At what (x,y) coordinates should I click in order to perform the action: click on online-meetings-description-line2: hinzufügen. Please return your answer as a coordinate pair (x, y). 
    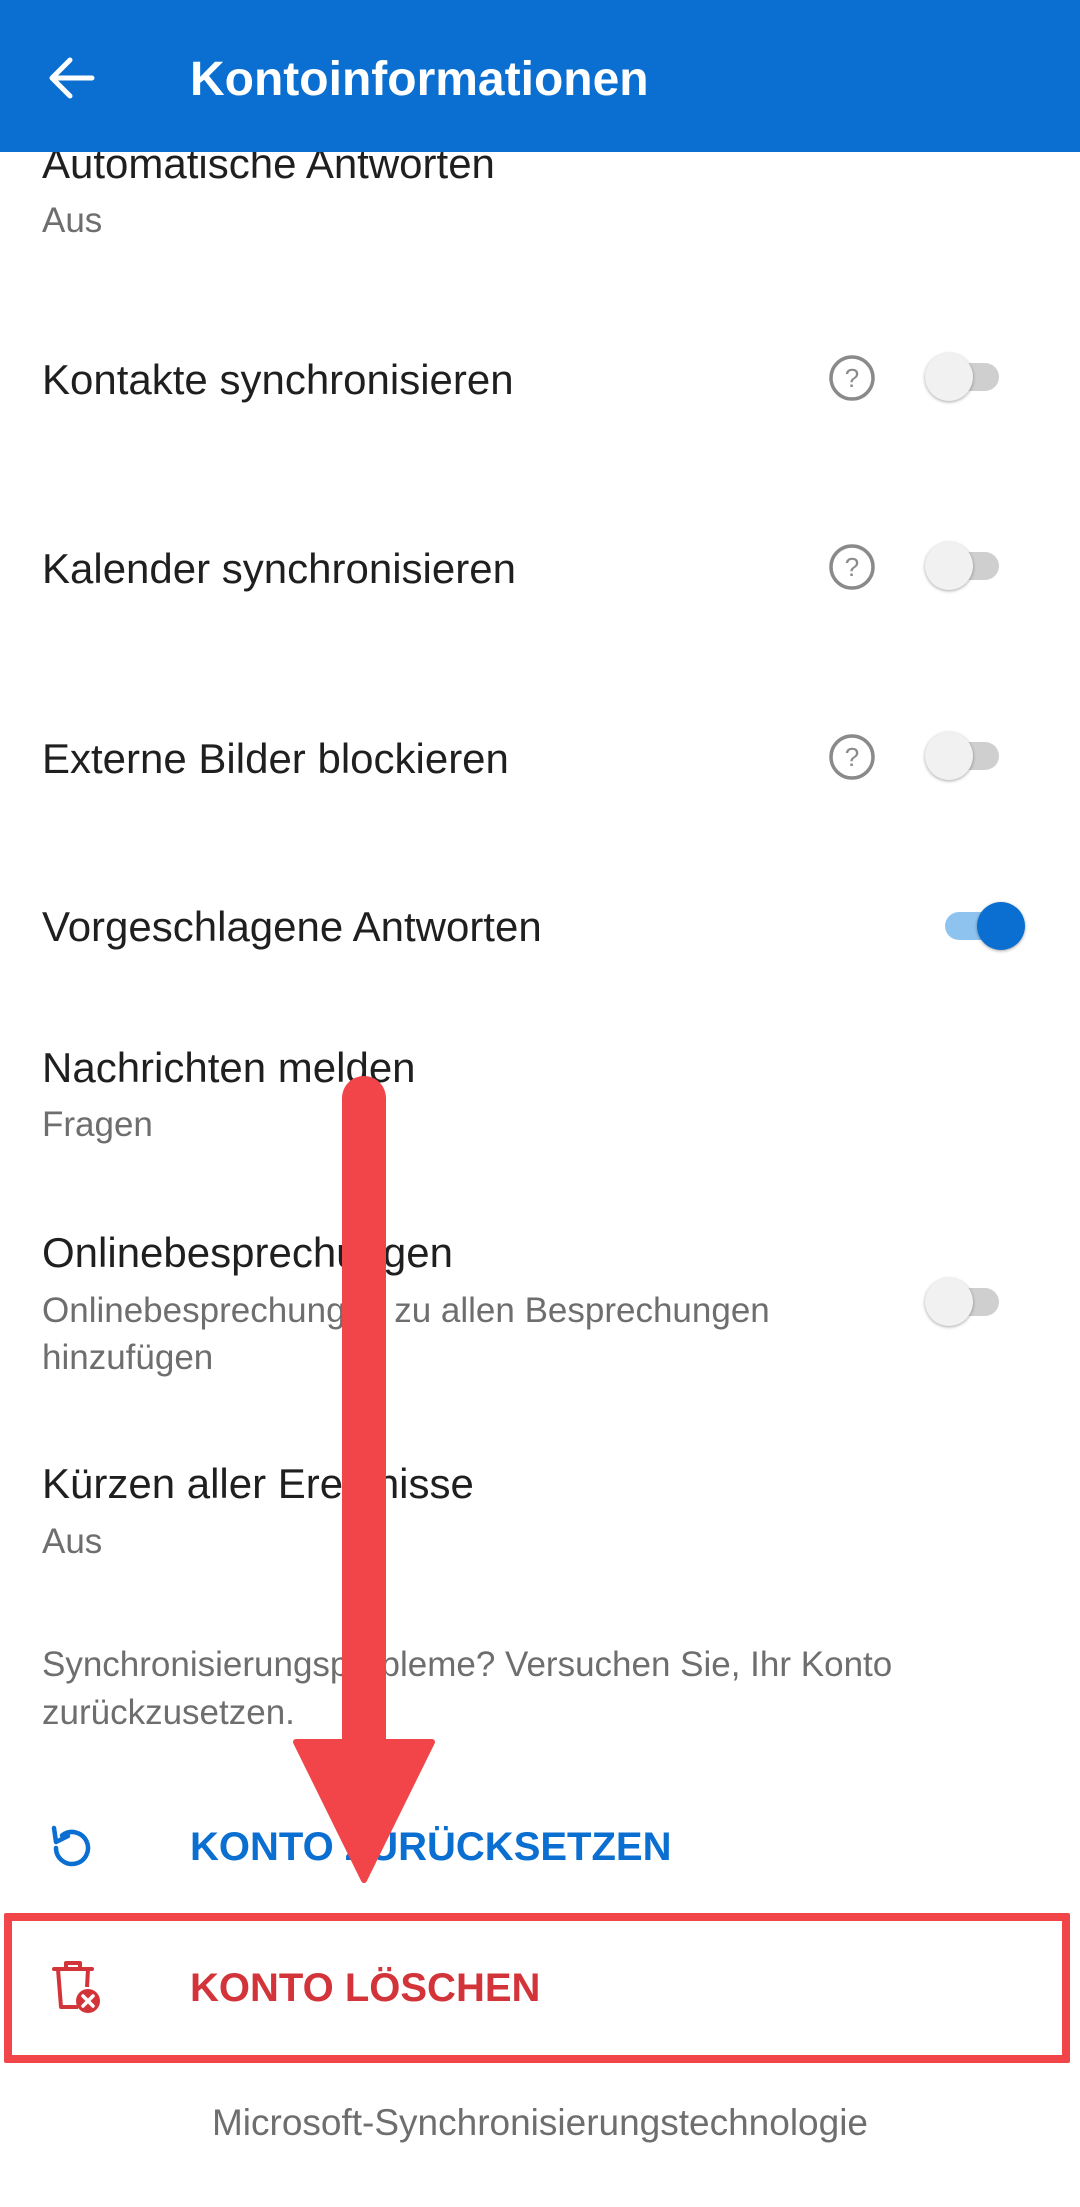
    Looking at the image, I should click on (128, 1357).